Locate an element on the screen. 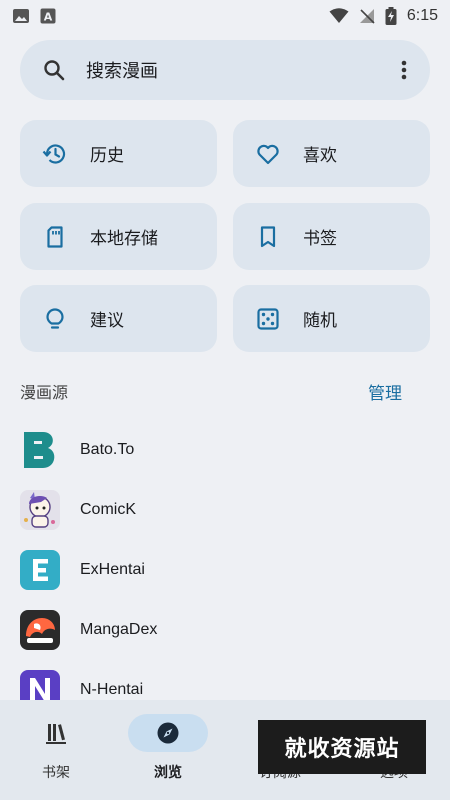 The width and height of the screenshot is (450, 800). favorites-tile: 喜欢 is located at coordinates (331, 153).